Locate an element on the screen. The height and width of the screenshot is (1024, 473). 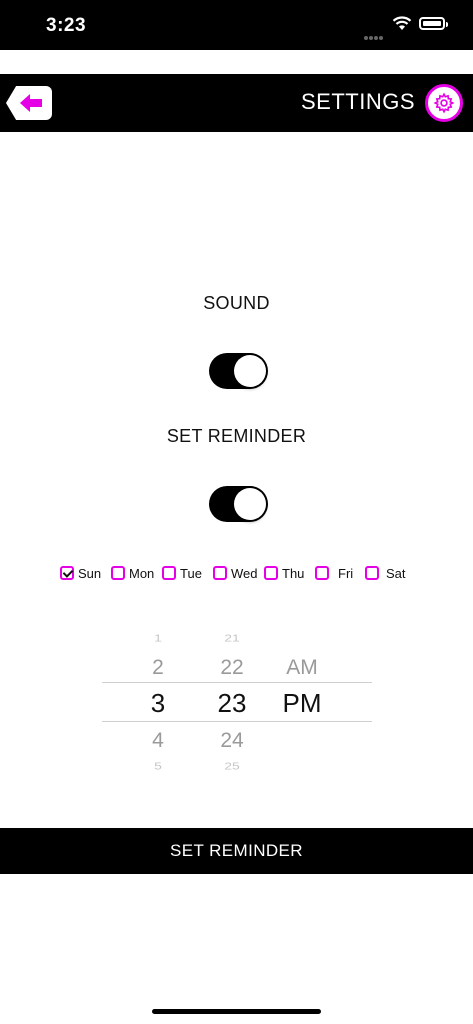
reminder-label: SET REMINDER is located at coordinates (236, 436).